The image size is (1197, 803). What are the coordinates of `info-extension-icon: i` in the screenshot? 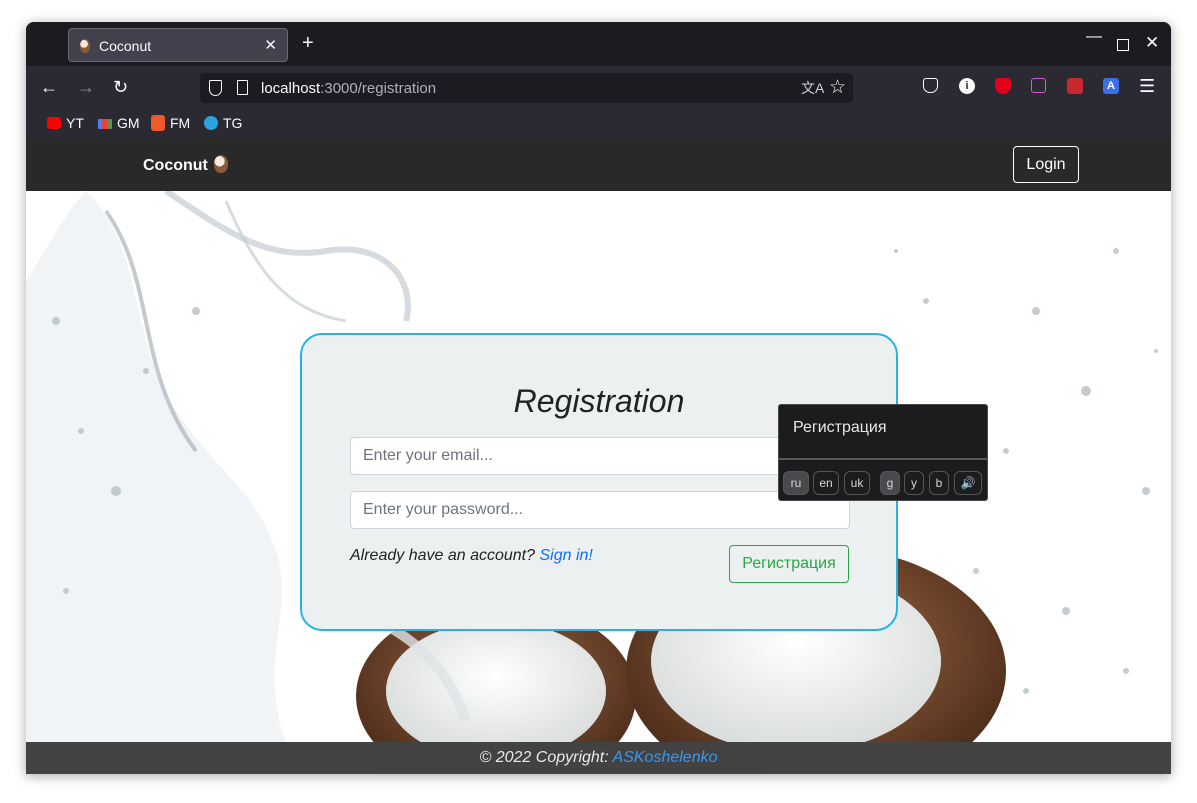 It's located at (967, 86).